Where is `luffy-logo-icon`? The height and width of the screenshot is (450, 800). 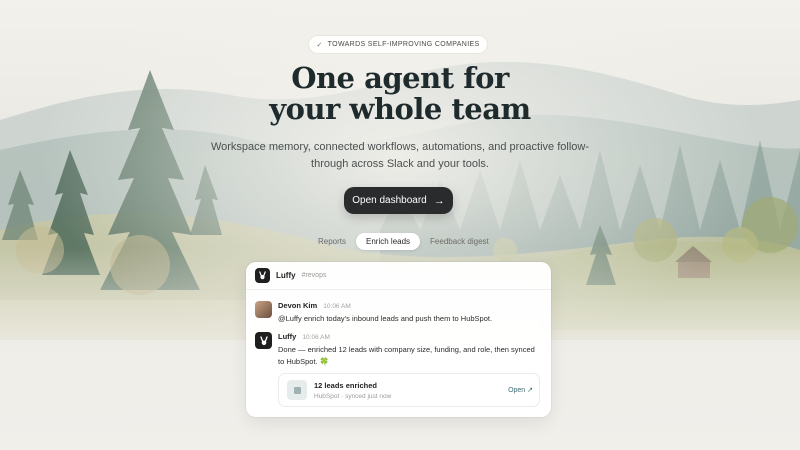 luffy-logo-icon is located at coordinates (262, 275).